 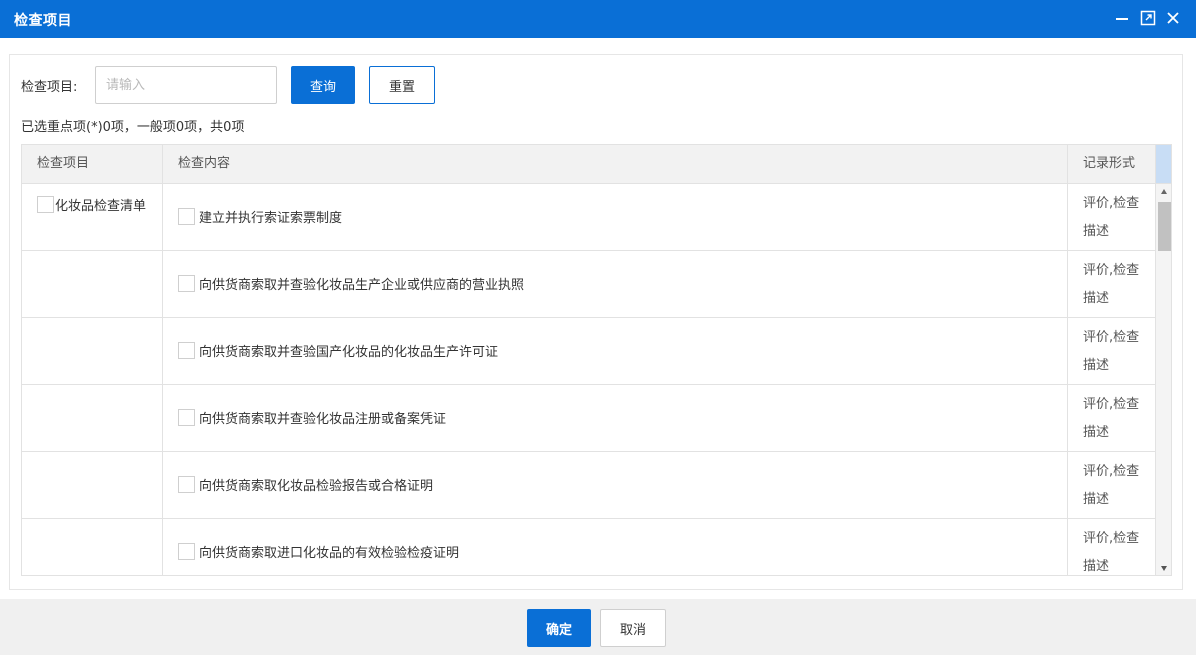 I want to click on content-cell: 向供货商索取并查验化妆品注册或备案凭证, so click(x=615, y=418).